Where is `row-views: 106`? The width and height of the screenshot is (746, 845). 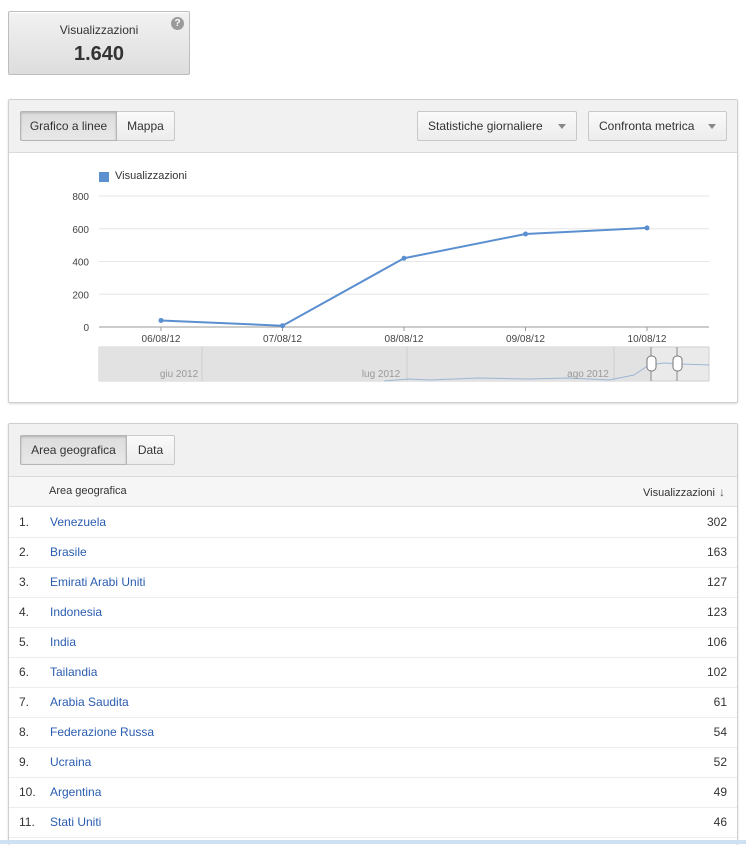
row-views: 106 is located at coordinates (716, 642).